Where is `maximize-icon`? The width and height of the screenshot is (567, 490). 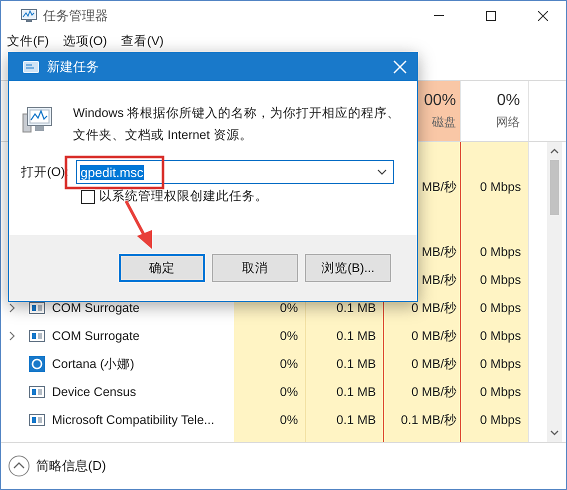
maximize-icon is located at coordinates (491, 15).